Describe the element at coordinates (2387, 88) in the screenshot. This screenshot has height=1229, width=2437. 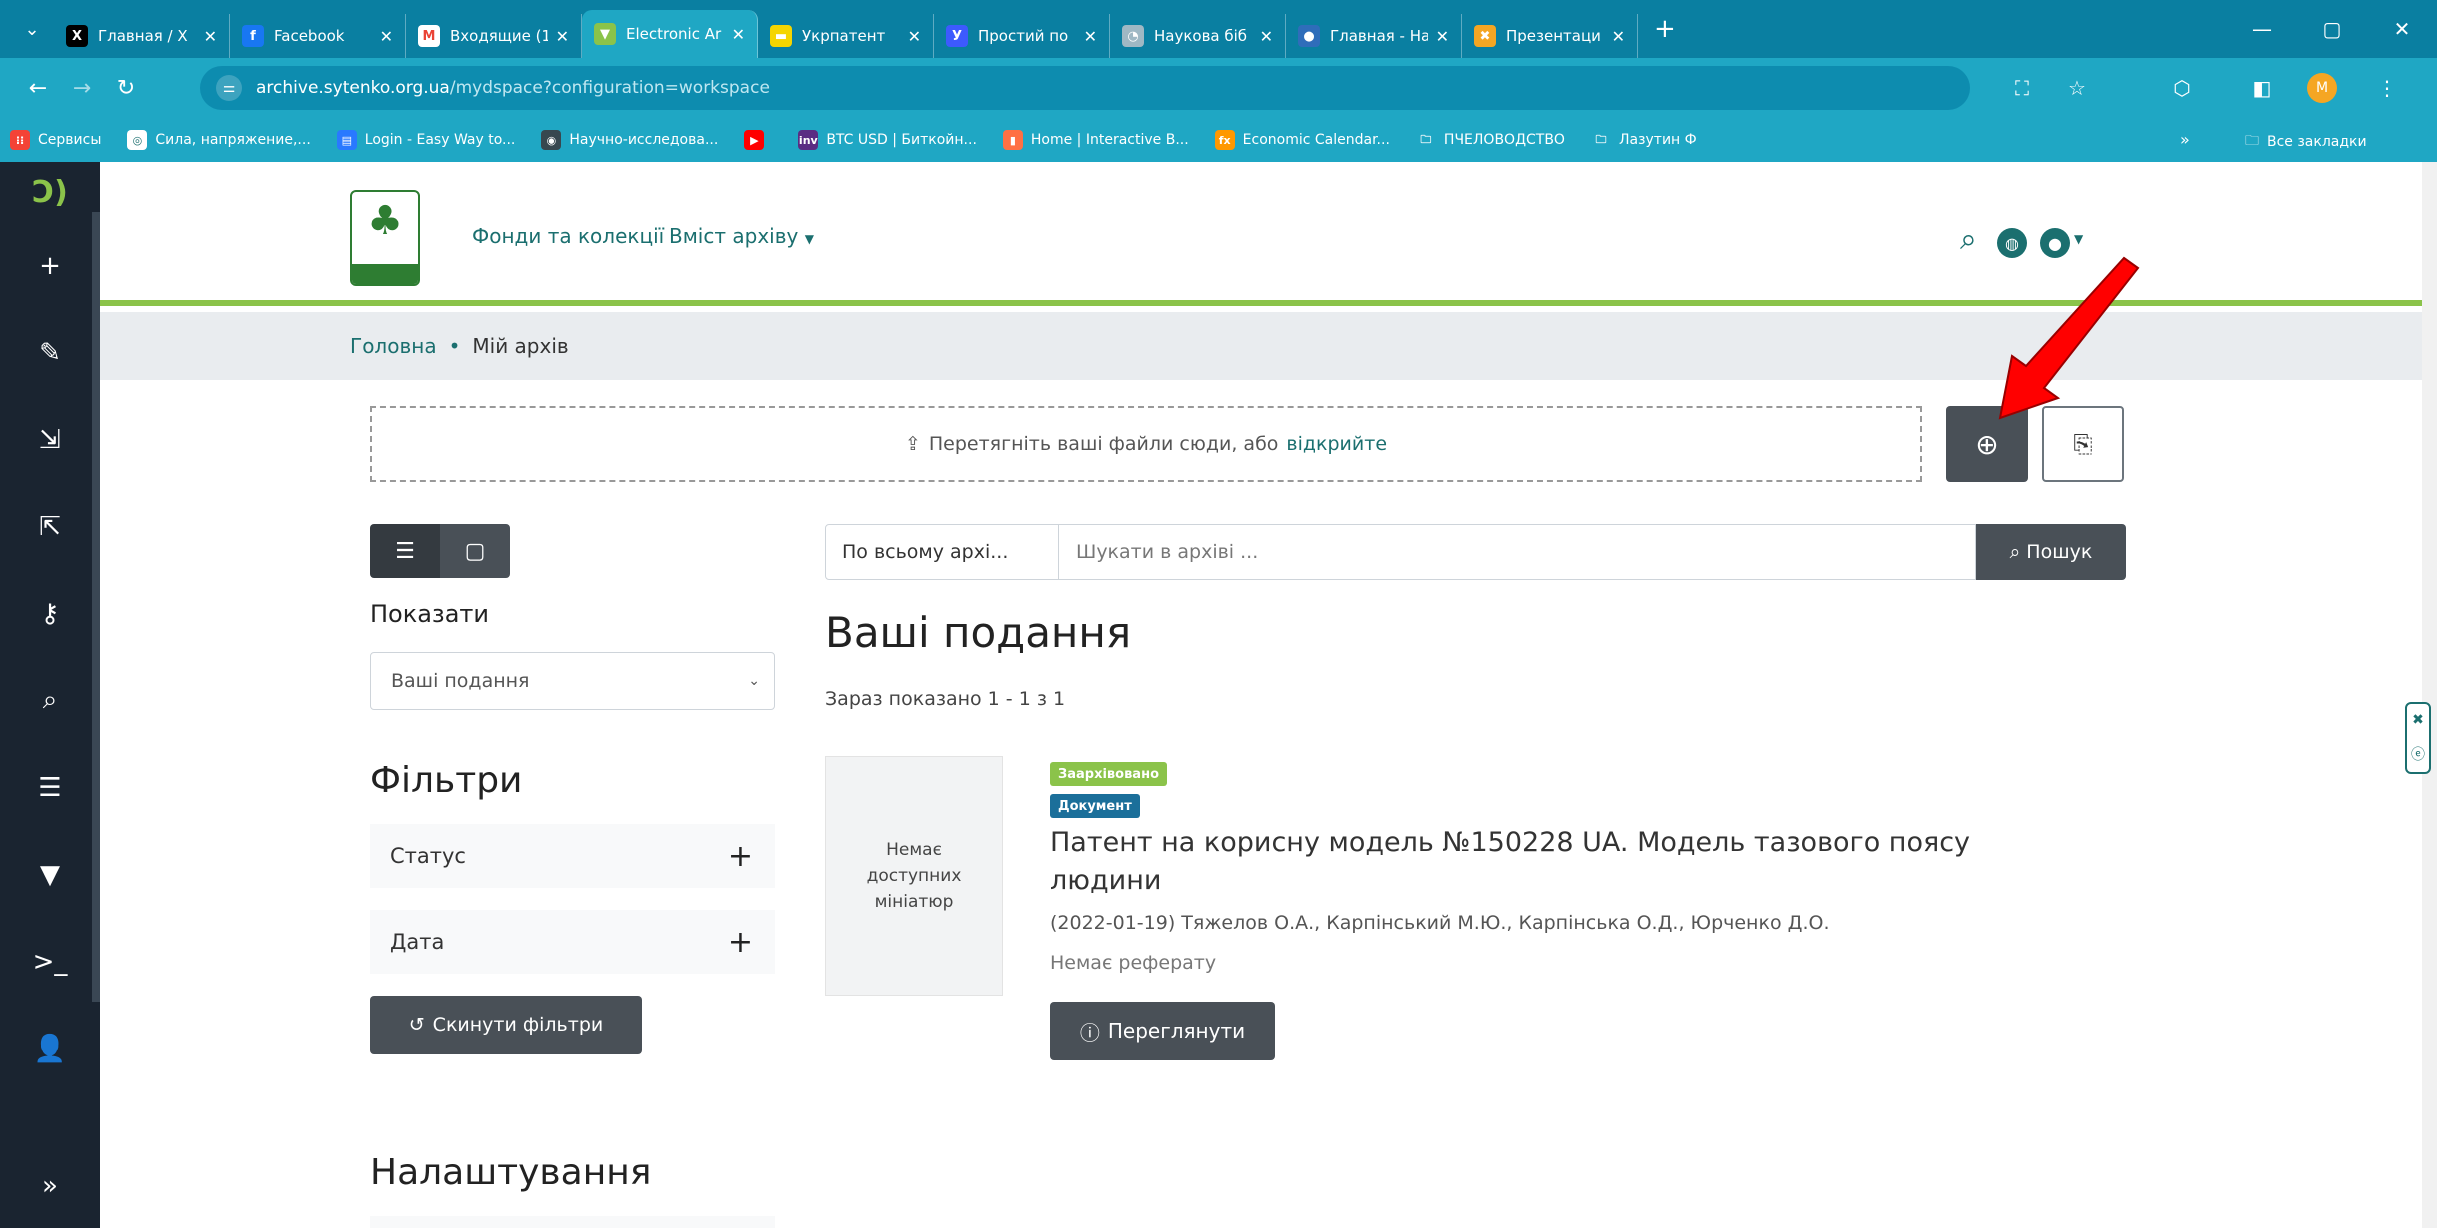
I see `browser-menu-icon: ⋮` at that location.